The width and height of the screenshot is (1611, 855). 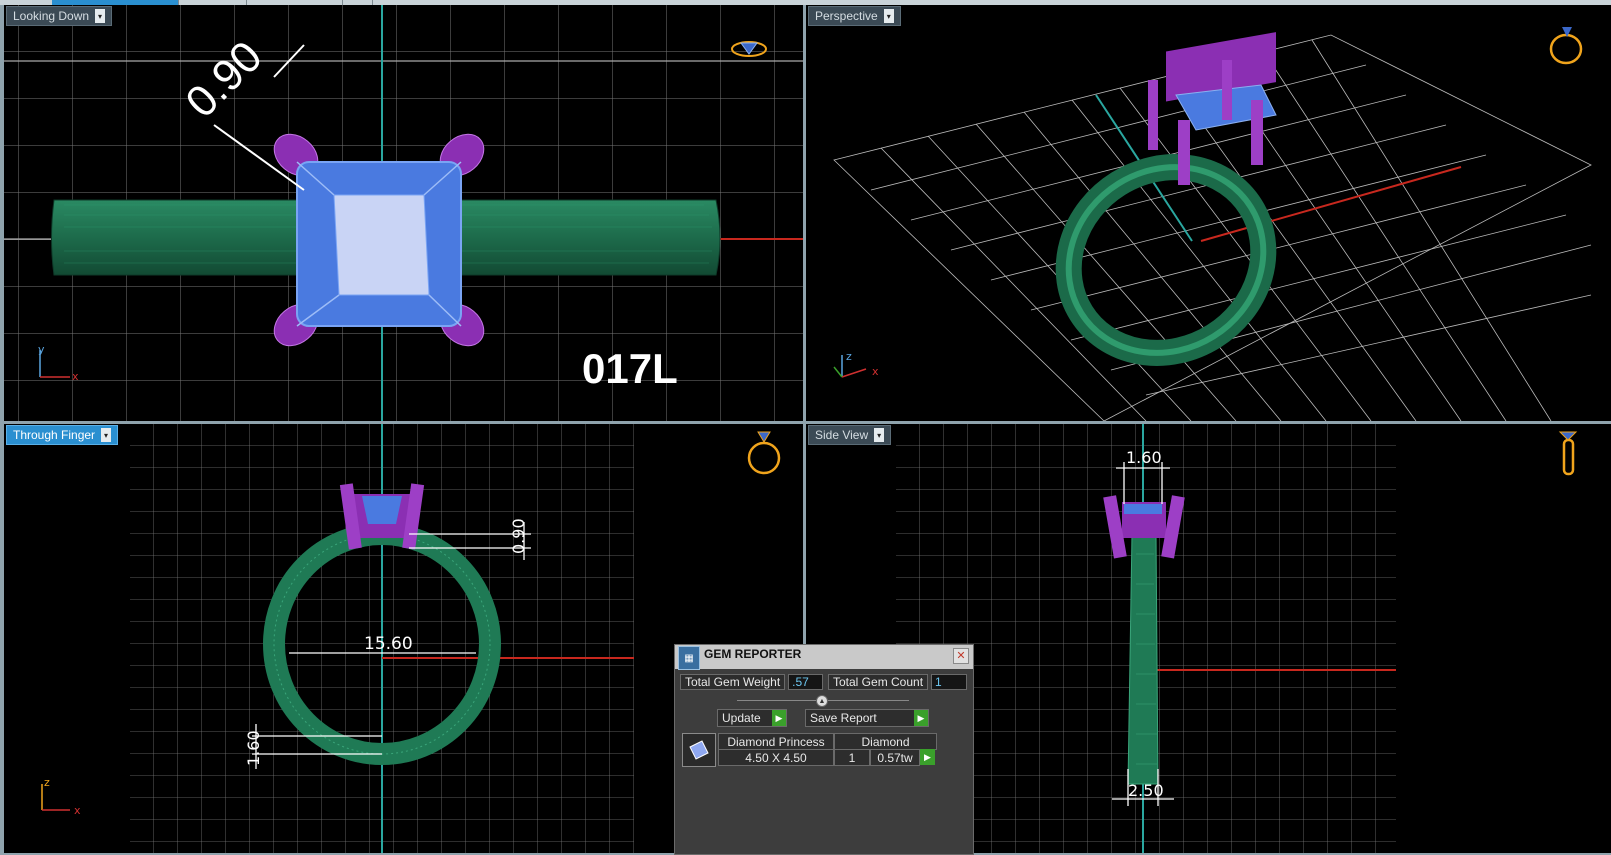 What do you see at coordinates (630, 368) in the screenshot?
I see `part-code: 017L` at bounding box center [630, 368].